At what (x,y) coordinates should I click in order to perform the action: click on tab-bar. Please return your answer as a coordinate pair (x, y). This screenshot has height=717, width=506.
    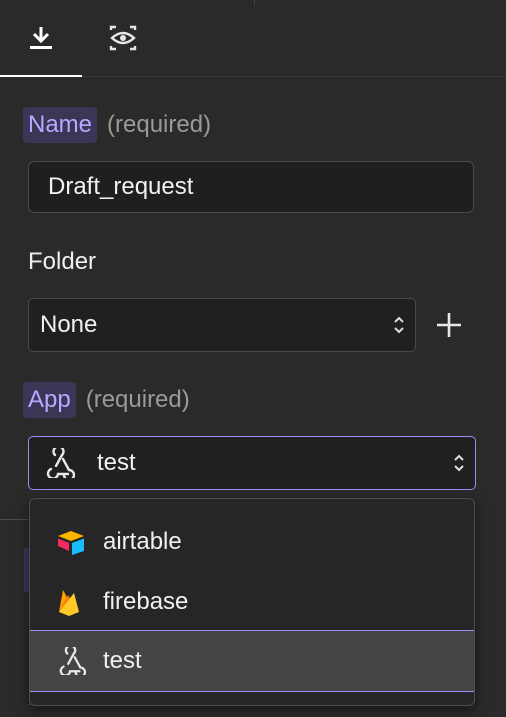
    Looking at the image, I should click on (253, 38).